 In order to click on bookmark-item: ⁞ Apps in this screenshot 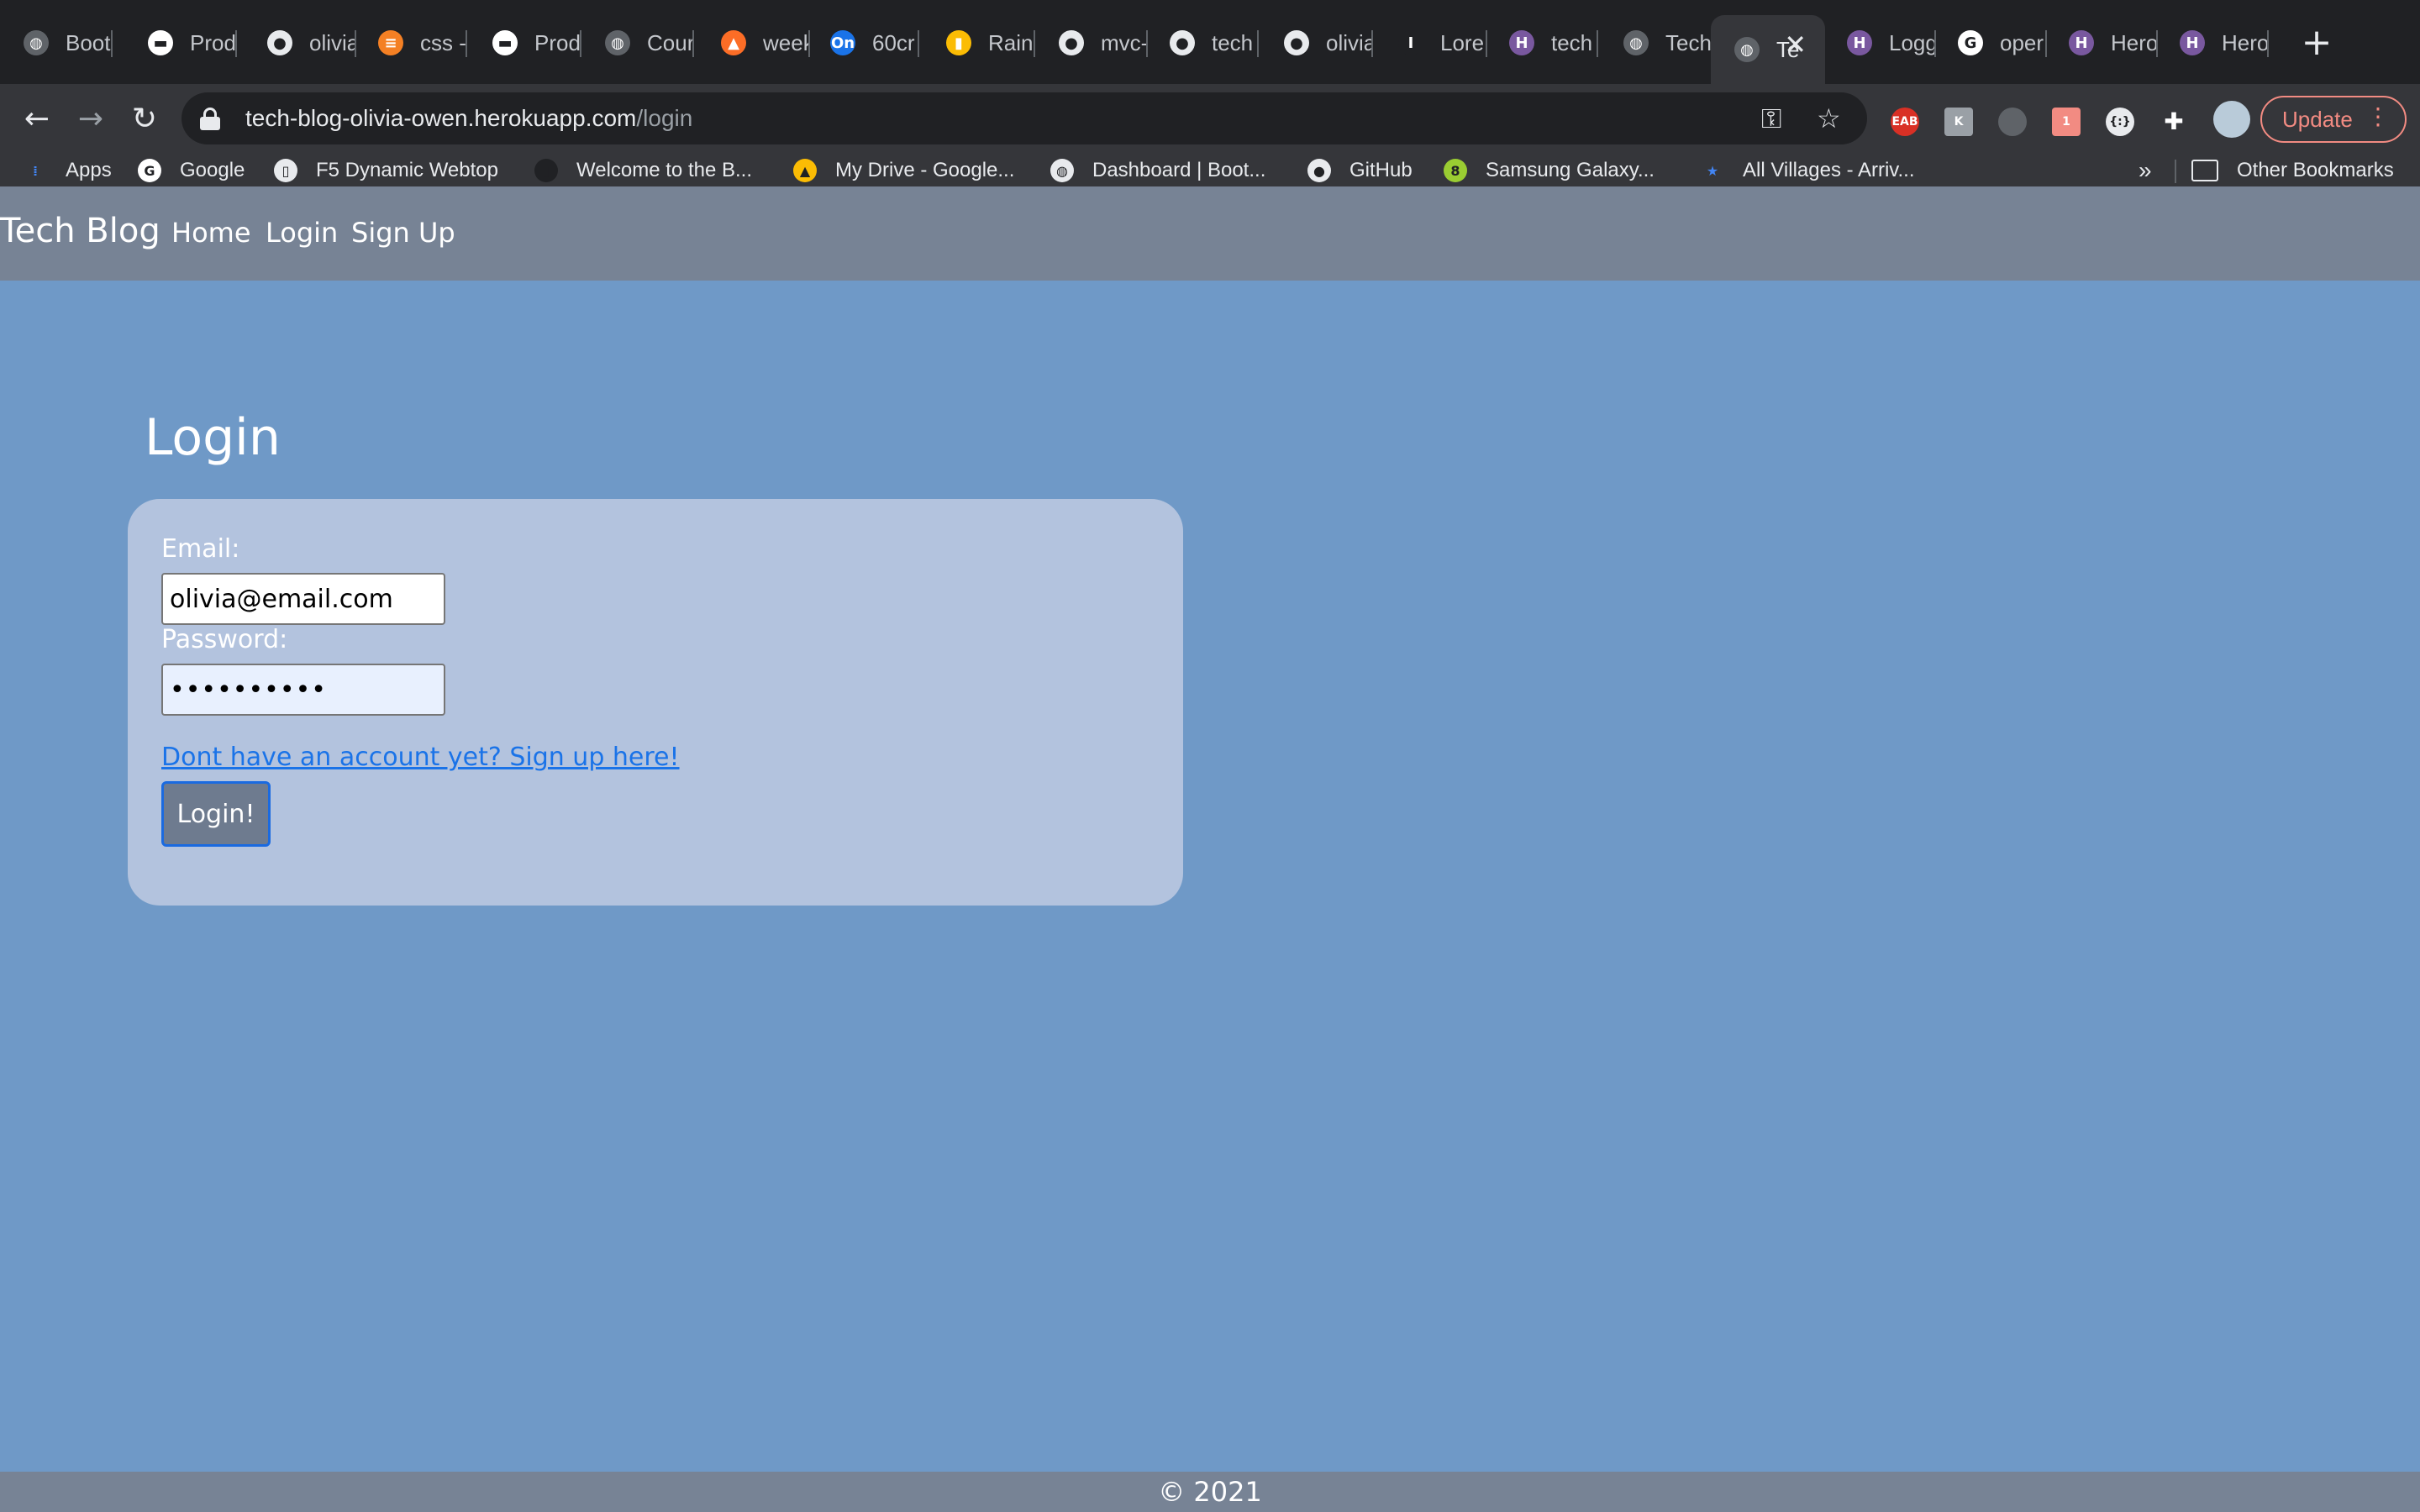, I will do `click(68, 170)`.